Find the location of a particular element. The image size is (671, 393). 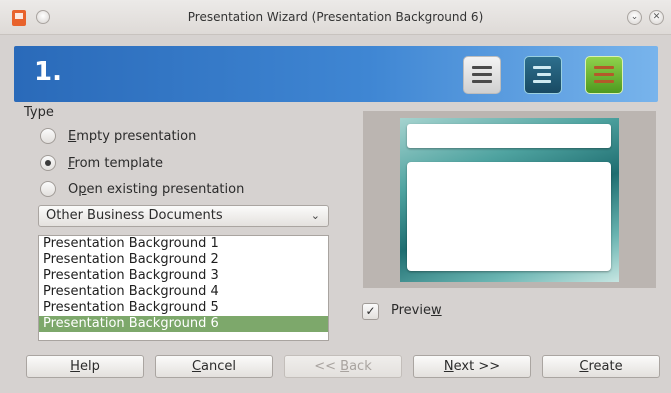

next-button: Next >> is located at coordinates (472, 366).